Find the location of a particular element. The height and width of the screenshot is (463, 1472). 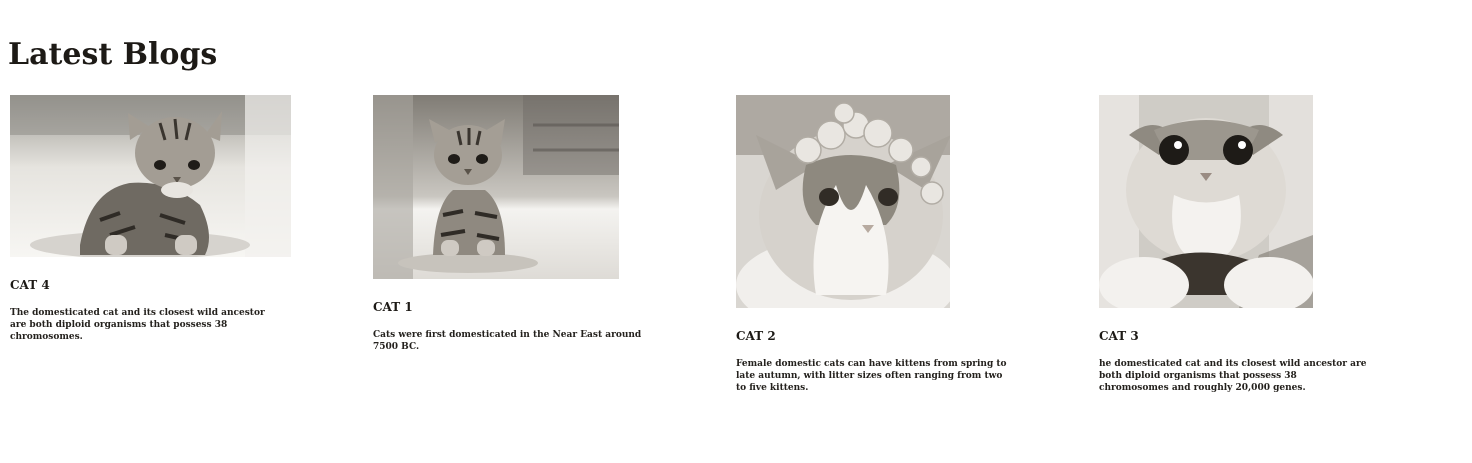

page-title: Latest Blogs is located at coordinates (113, 54).